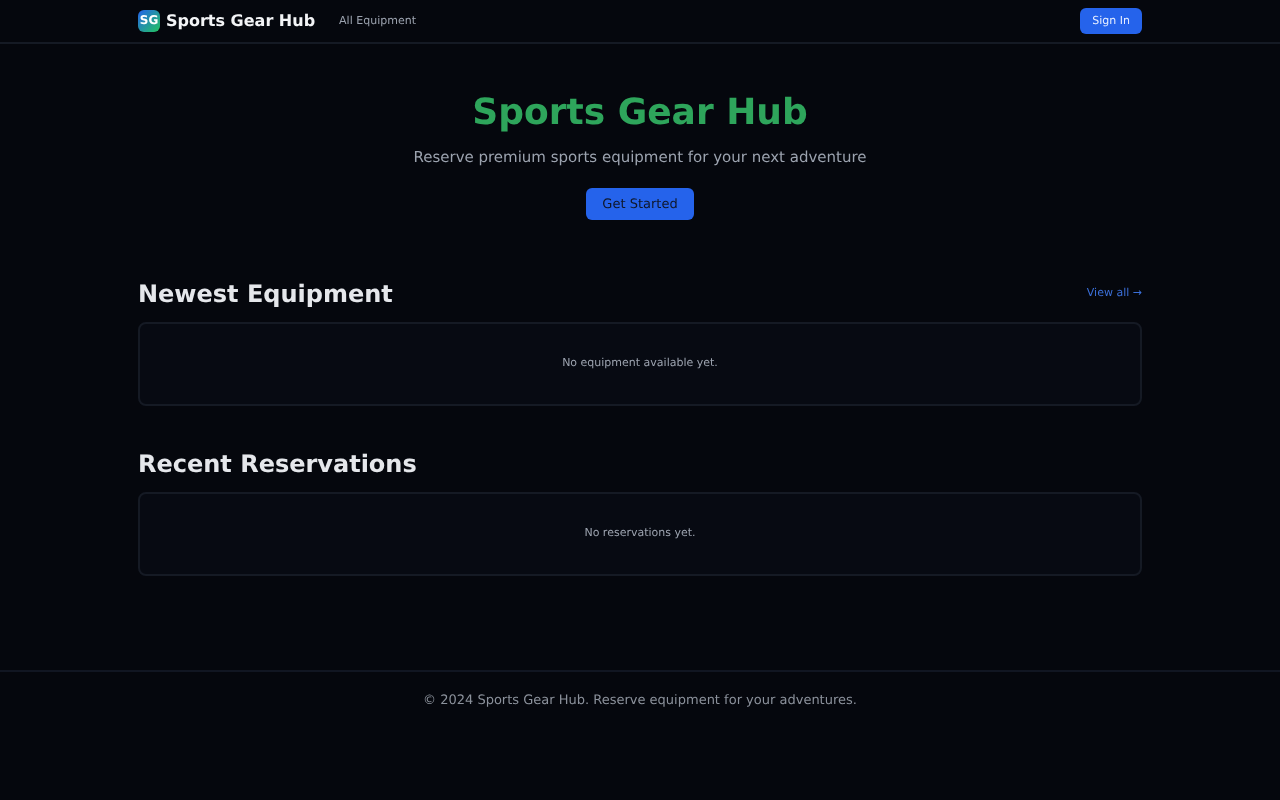 This screenshot has height=800, width=1280. What do you see at coordinates (241, 21) in the screenshot?
I see `brand-name: Sports Gear Hub` at bounding box center [241, 21].